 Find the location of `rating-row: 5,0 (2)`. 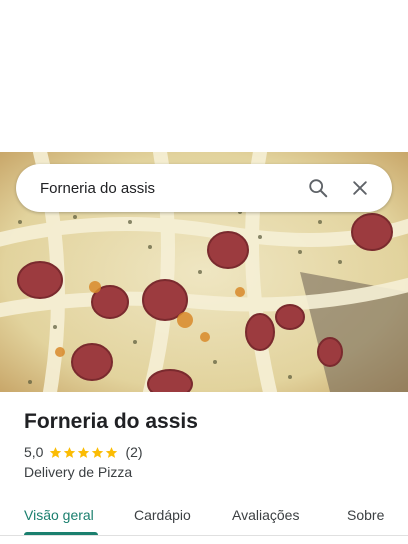

rating-row: 5,0 (2) is located at coordinates (204, 452).